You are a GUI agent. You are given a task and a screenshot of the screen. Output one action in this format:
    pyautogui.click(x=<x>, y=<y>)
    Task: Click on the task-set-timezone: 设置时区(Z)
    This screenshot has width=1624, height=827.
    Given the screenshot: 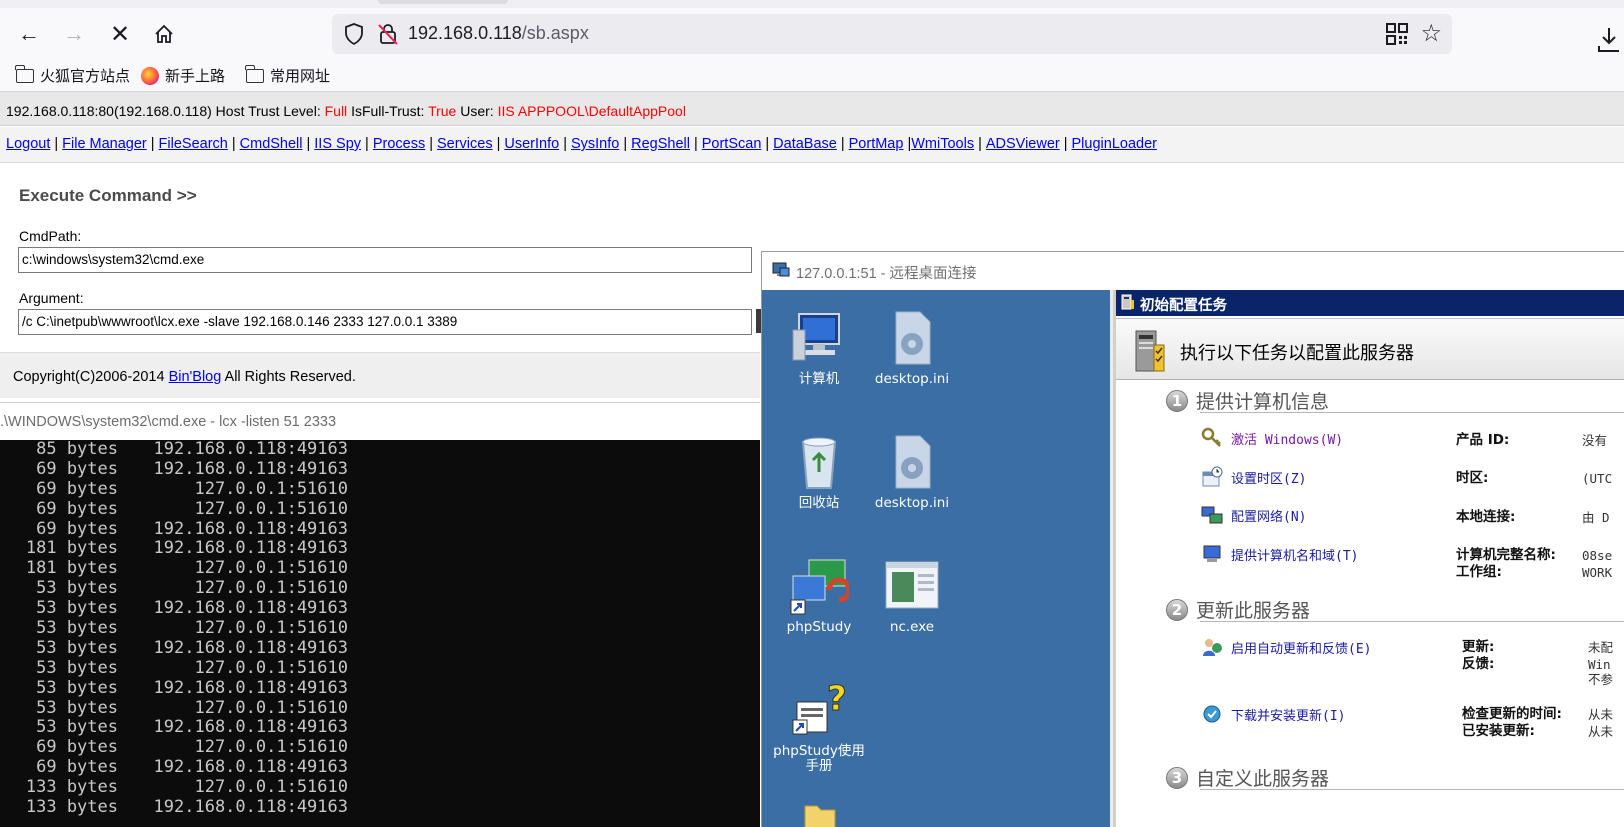 What is the action you would take?
    pyautogui.click(x=1253, y=477)
    